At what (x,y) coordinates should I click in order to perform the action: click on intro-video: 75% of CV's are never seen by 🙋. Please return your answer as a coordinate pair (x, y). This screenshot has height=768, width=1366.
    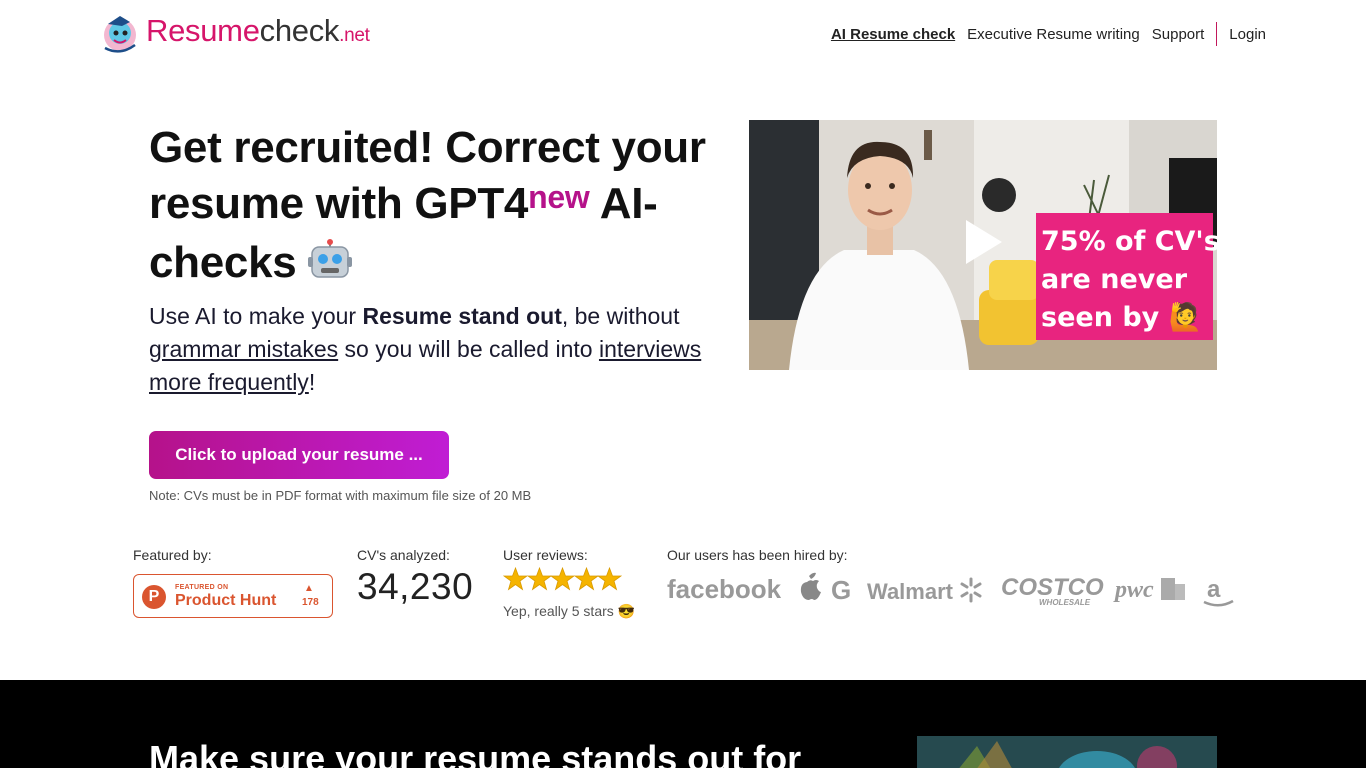
    Looking at the image, I should click on (983, 245).